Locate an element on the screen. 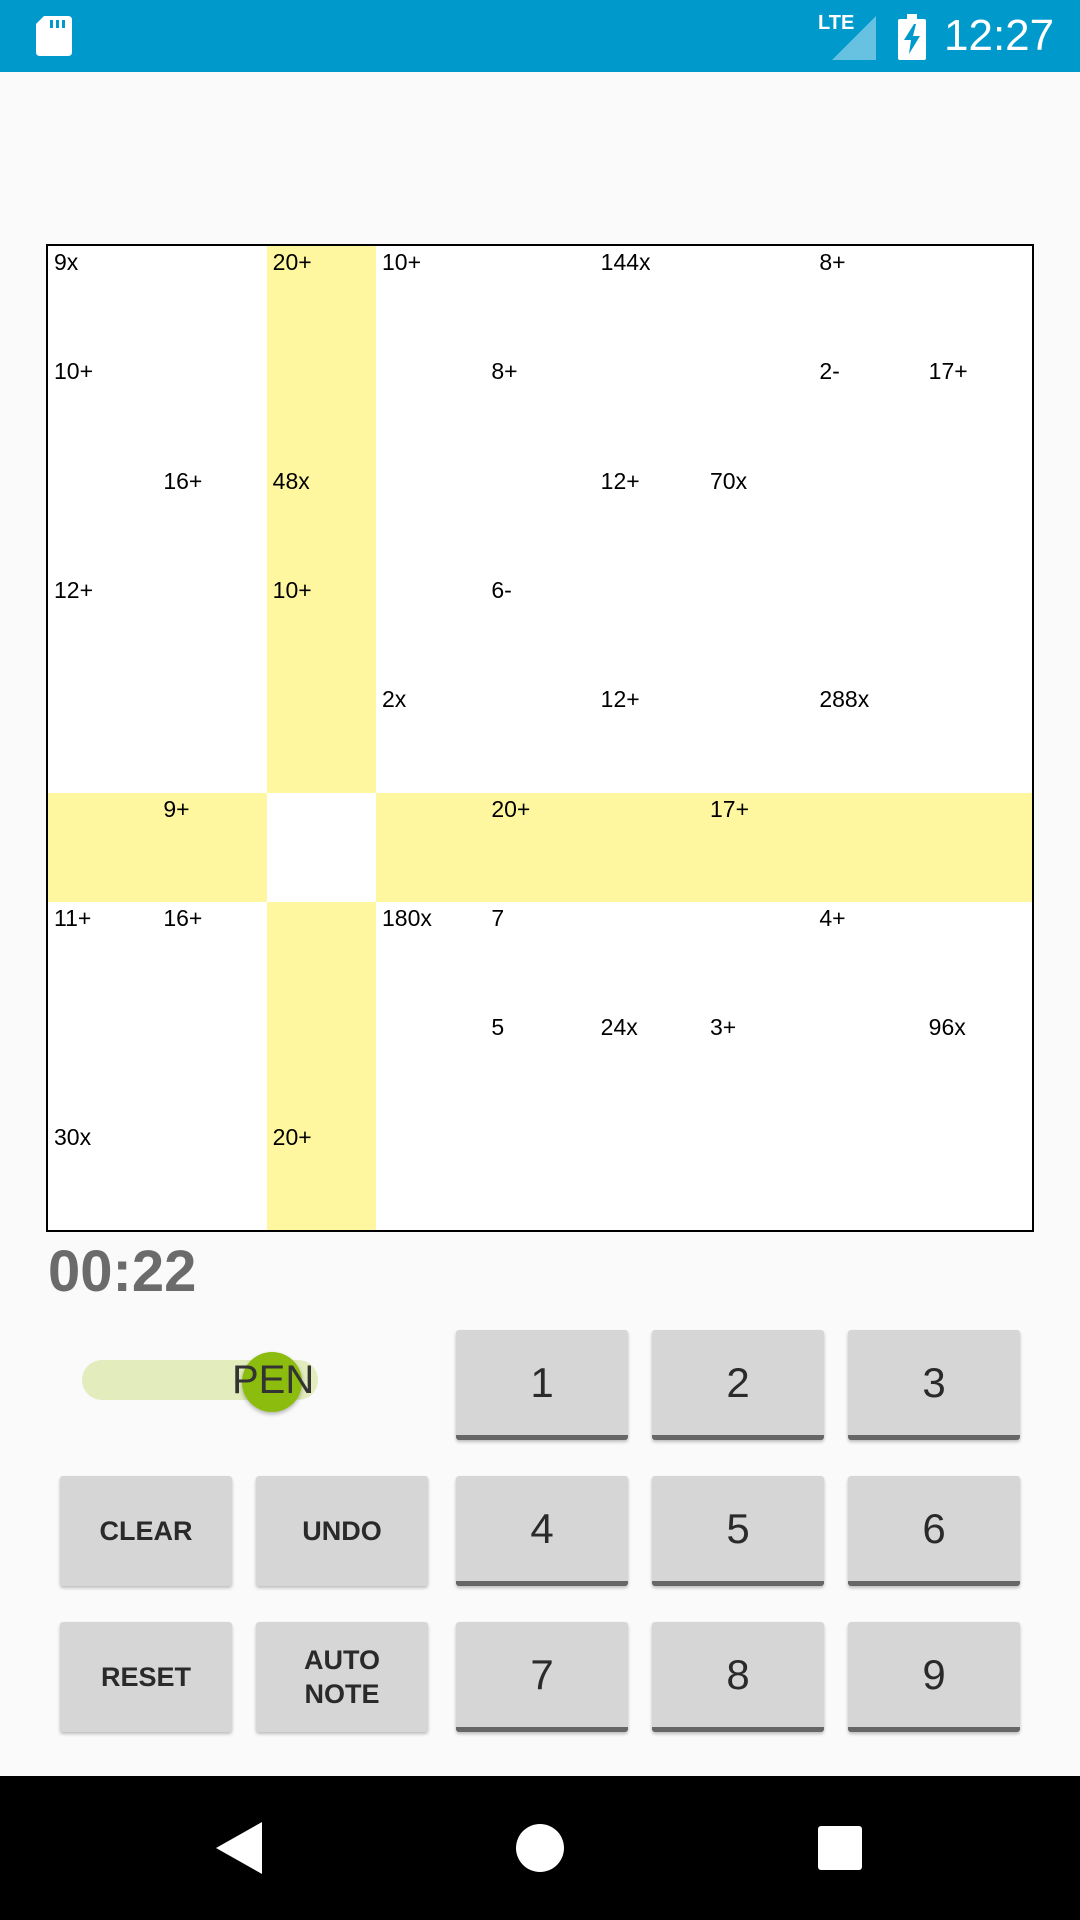  cage-clue: 180x is located at coordinates (407, 918).